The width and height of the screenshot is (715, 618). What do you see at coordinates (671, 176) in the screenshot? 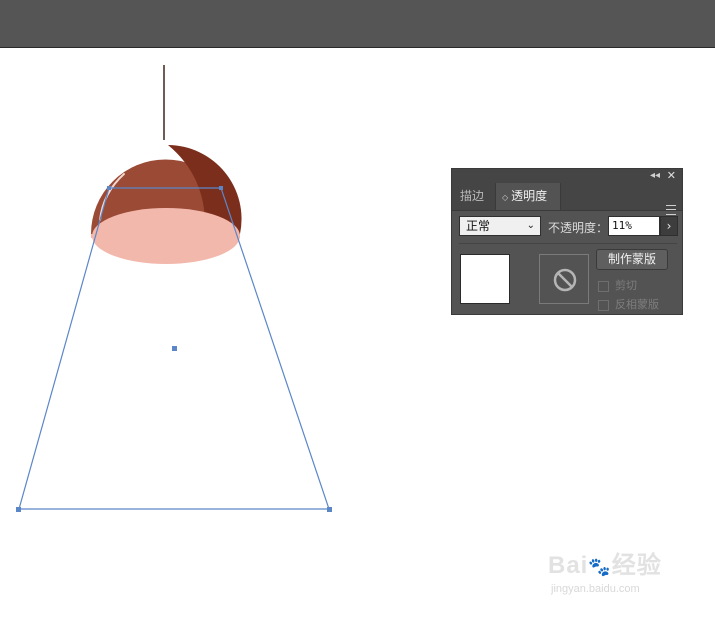
I see `close-icon: ✕` at bounding box center [671, 176].